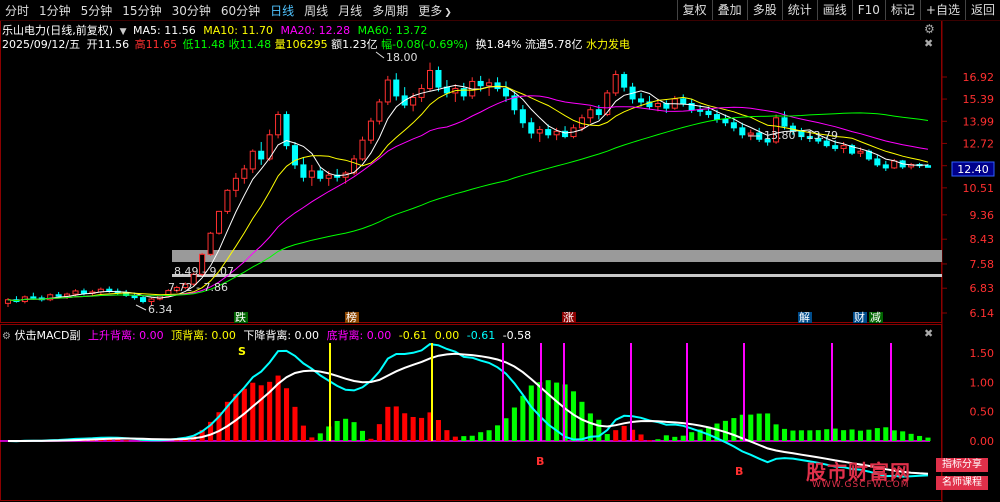 The height and width of the screenshot is (502, 1000). Describe the element at coordinates (729, 10) in the screenshot. I see `overlay-button: 叠加` at that location.